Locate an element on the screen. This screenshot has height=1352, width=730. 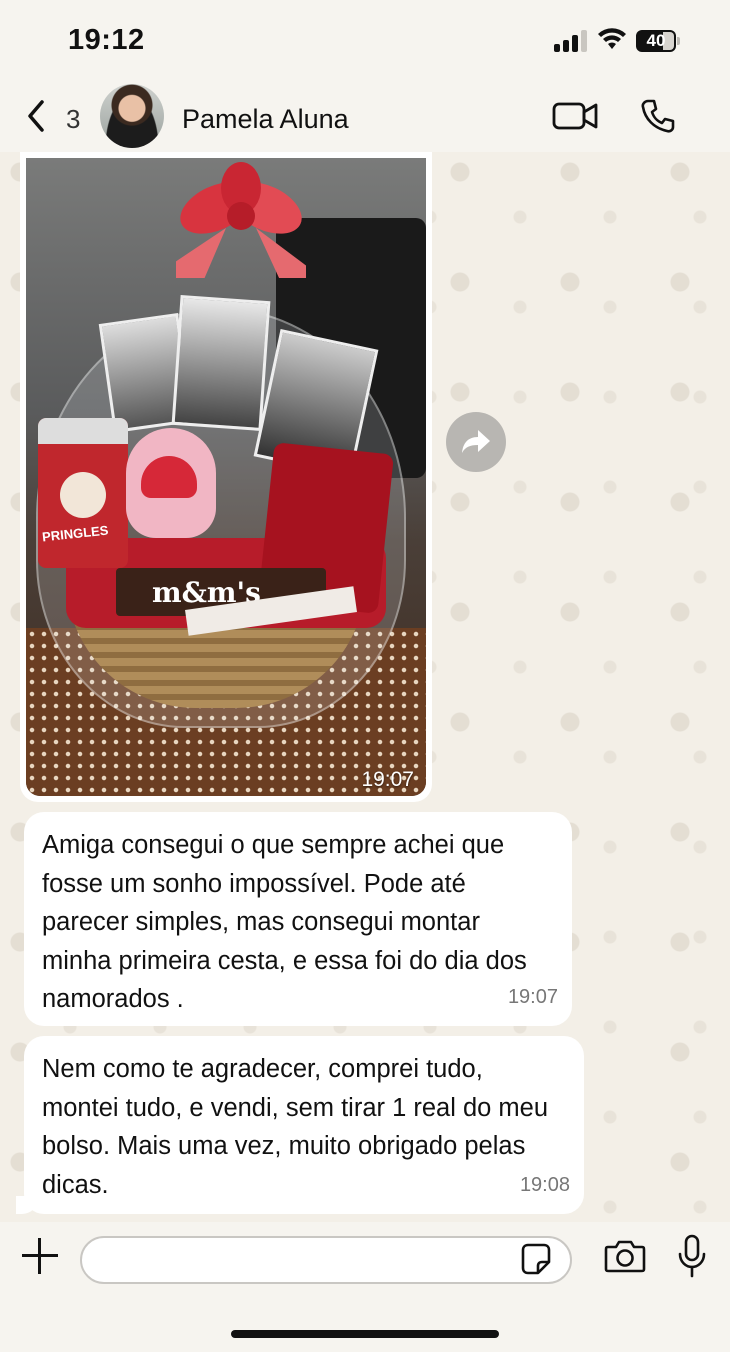
forward-arrow-icon is located at coordinates (476, 441).